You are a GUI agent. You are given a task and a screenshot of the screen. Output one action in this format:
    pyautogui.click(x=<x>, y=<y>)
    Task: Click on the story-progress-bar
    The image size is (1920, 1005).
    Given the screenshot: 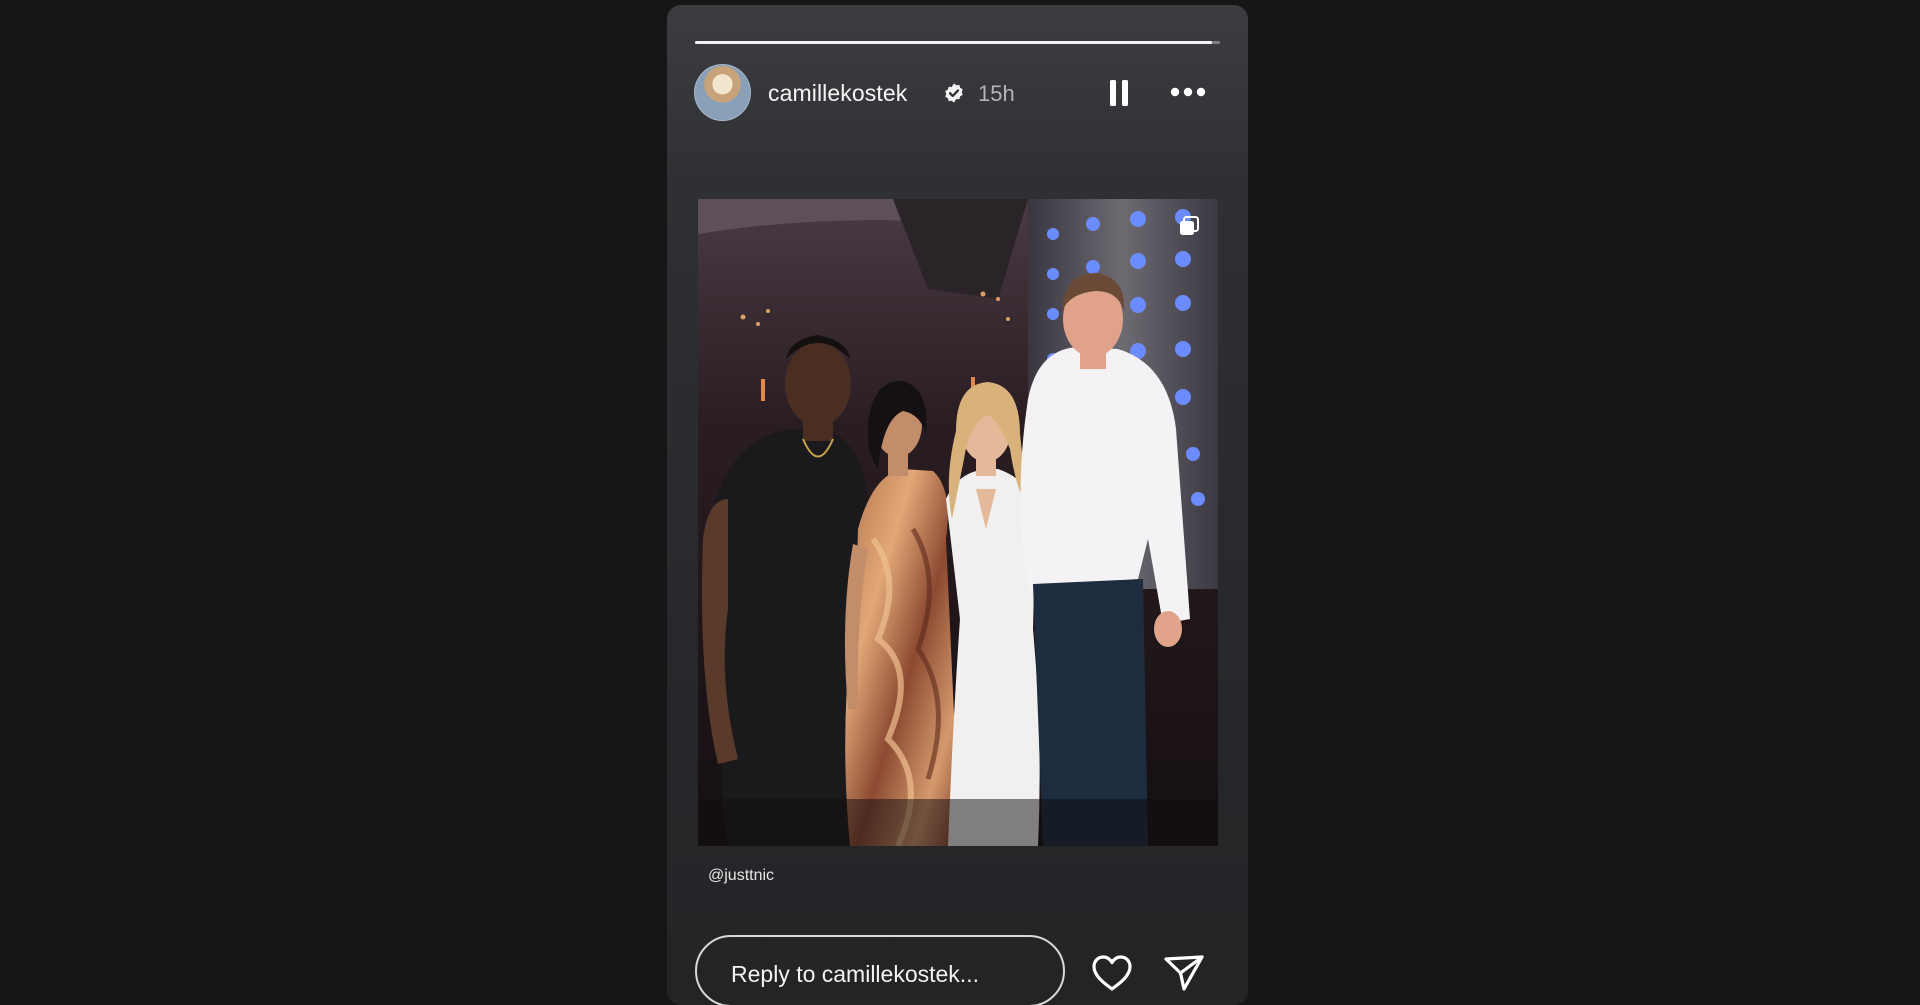 What is the action you would take?
    pyautogui.click(x=957, y=42)
    